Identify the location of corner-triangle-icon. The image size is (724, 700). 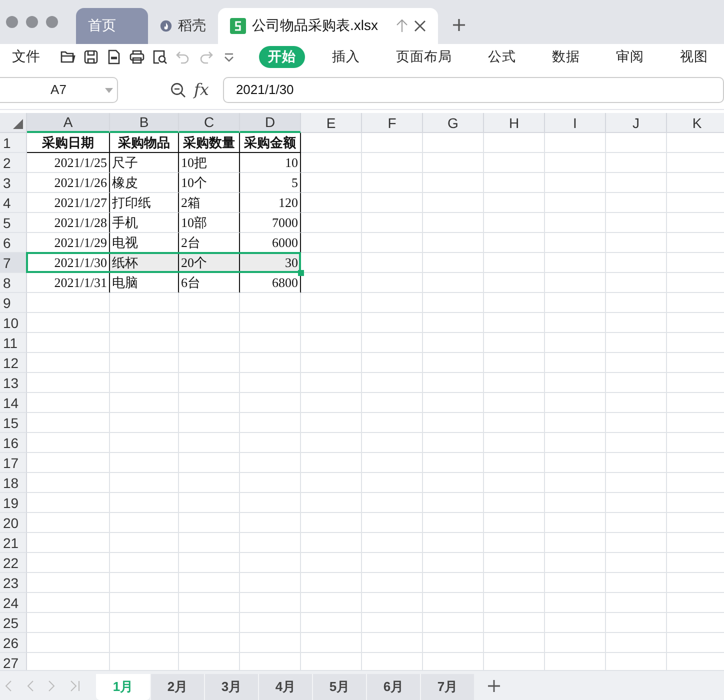
(18, 124).